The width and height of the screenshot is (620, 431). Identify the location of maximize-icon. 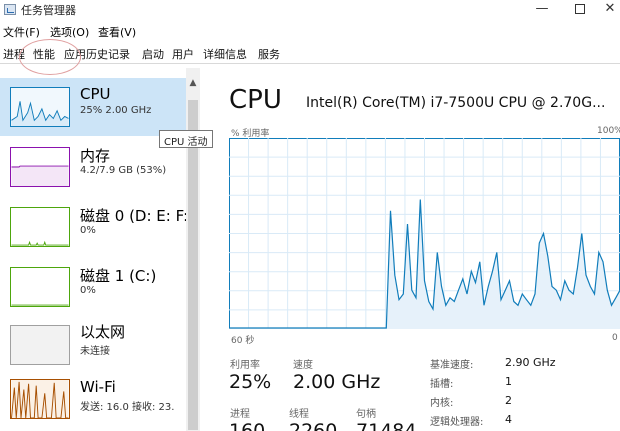
(580, 9).